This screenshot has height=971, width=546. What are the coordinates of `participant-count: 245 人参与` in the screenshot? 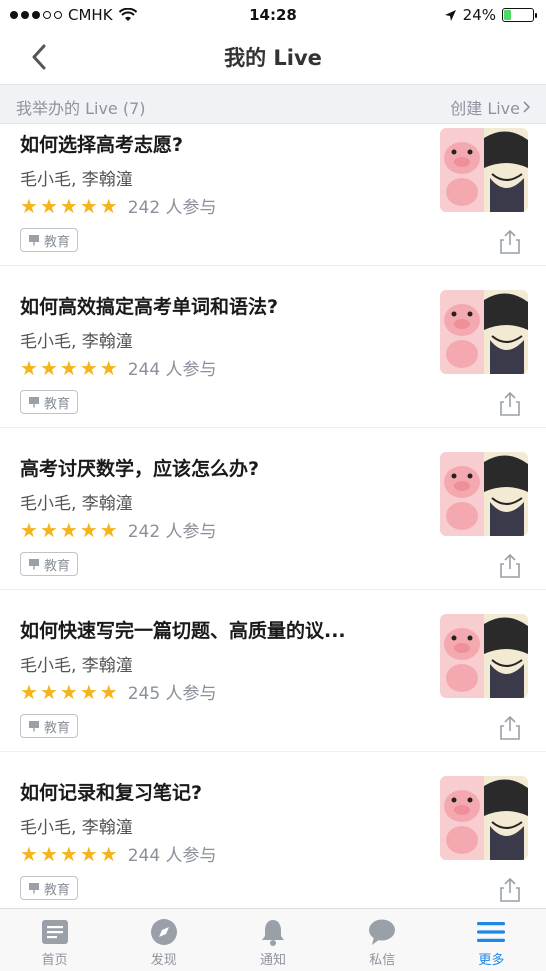 It's located at (172, 694).